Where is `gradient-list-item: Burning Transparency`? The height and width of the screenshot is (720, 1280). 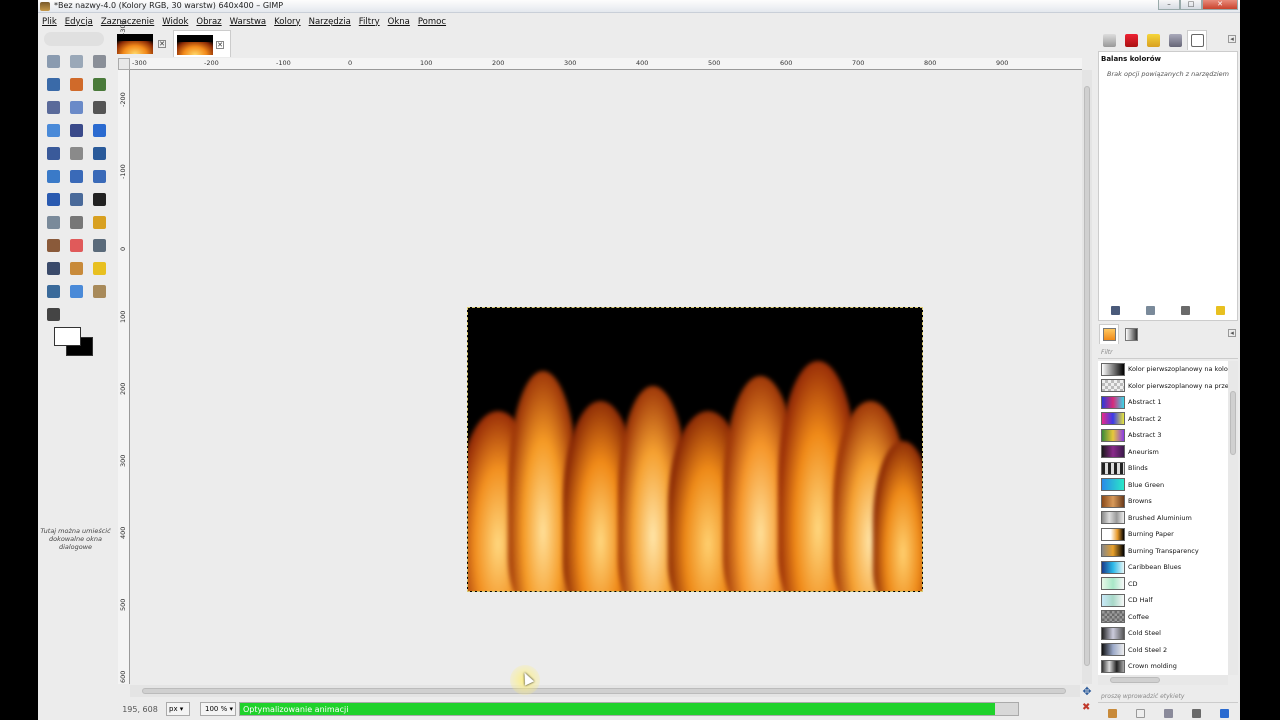
gradient-list-item: Burning Transparency is located at coordinates (1163, 551).